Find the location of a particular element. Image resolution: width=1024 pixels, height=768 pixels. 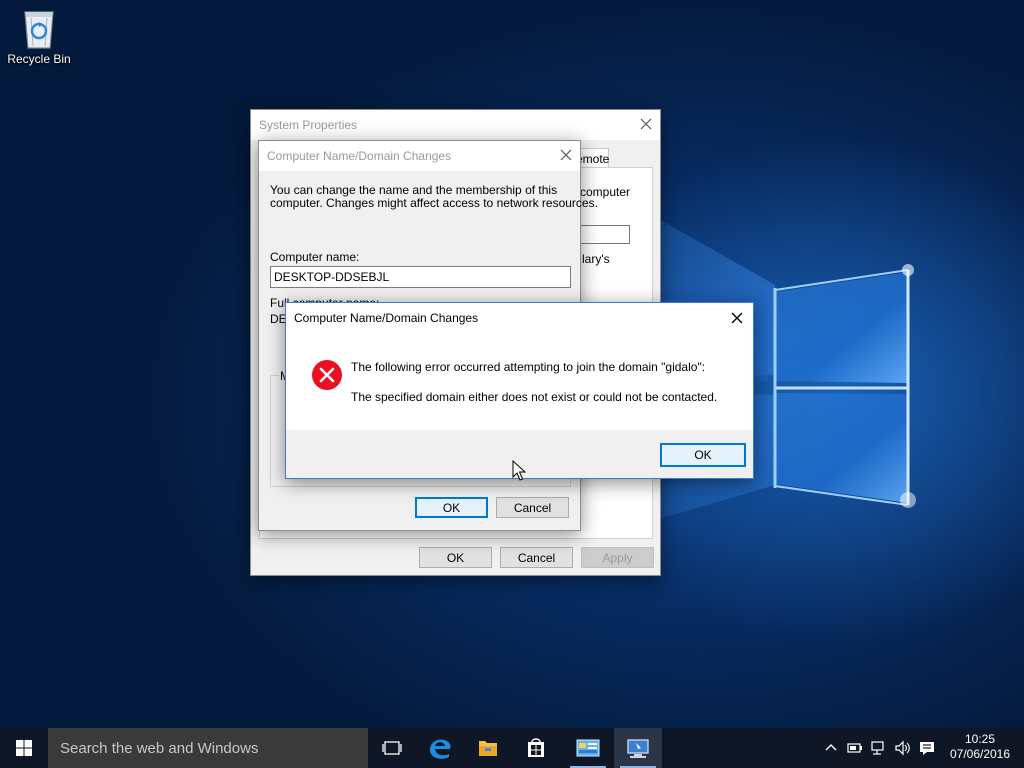

power-icon is located at coordinates (855, 748).